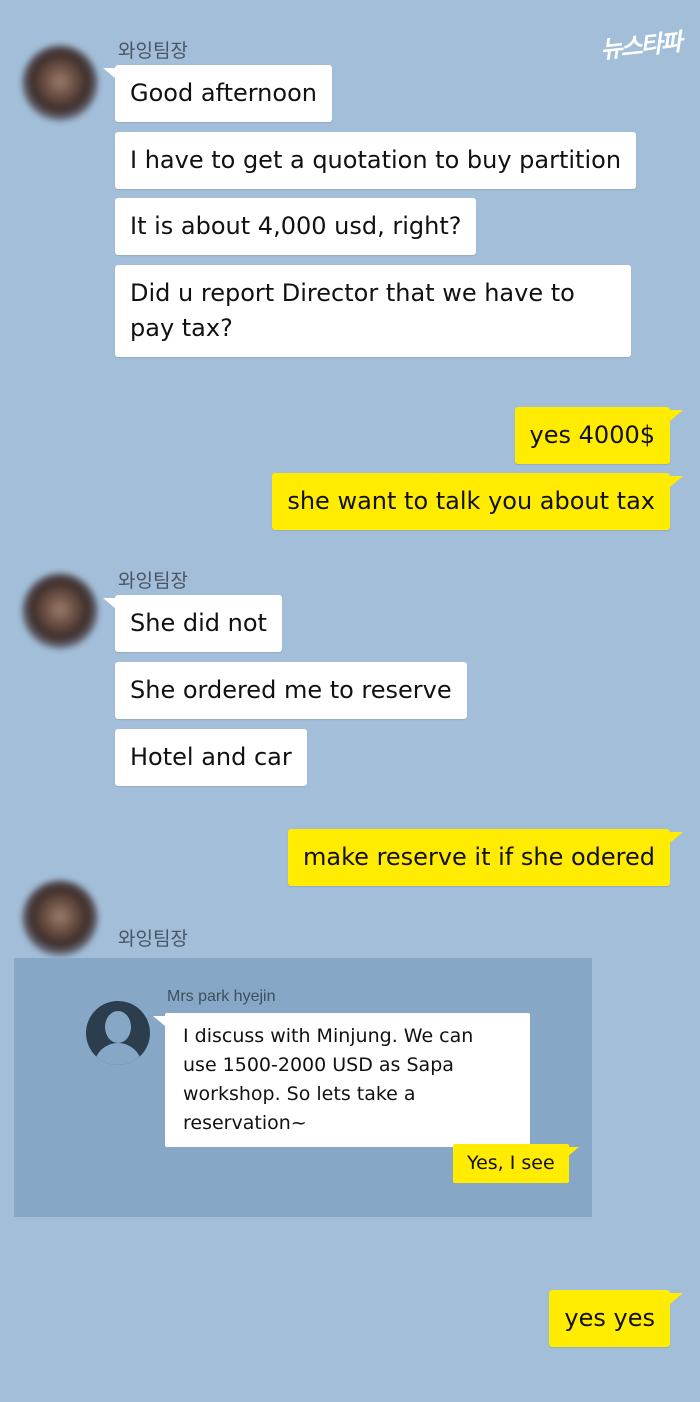  What do you see at coordinates (592, 435) in the screenshot?
I see `outgoing-message: yes 4000$` at bounding box center [592, 435].